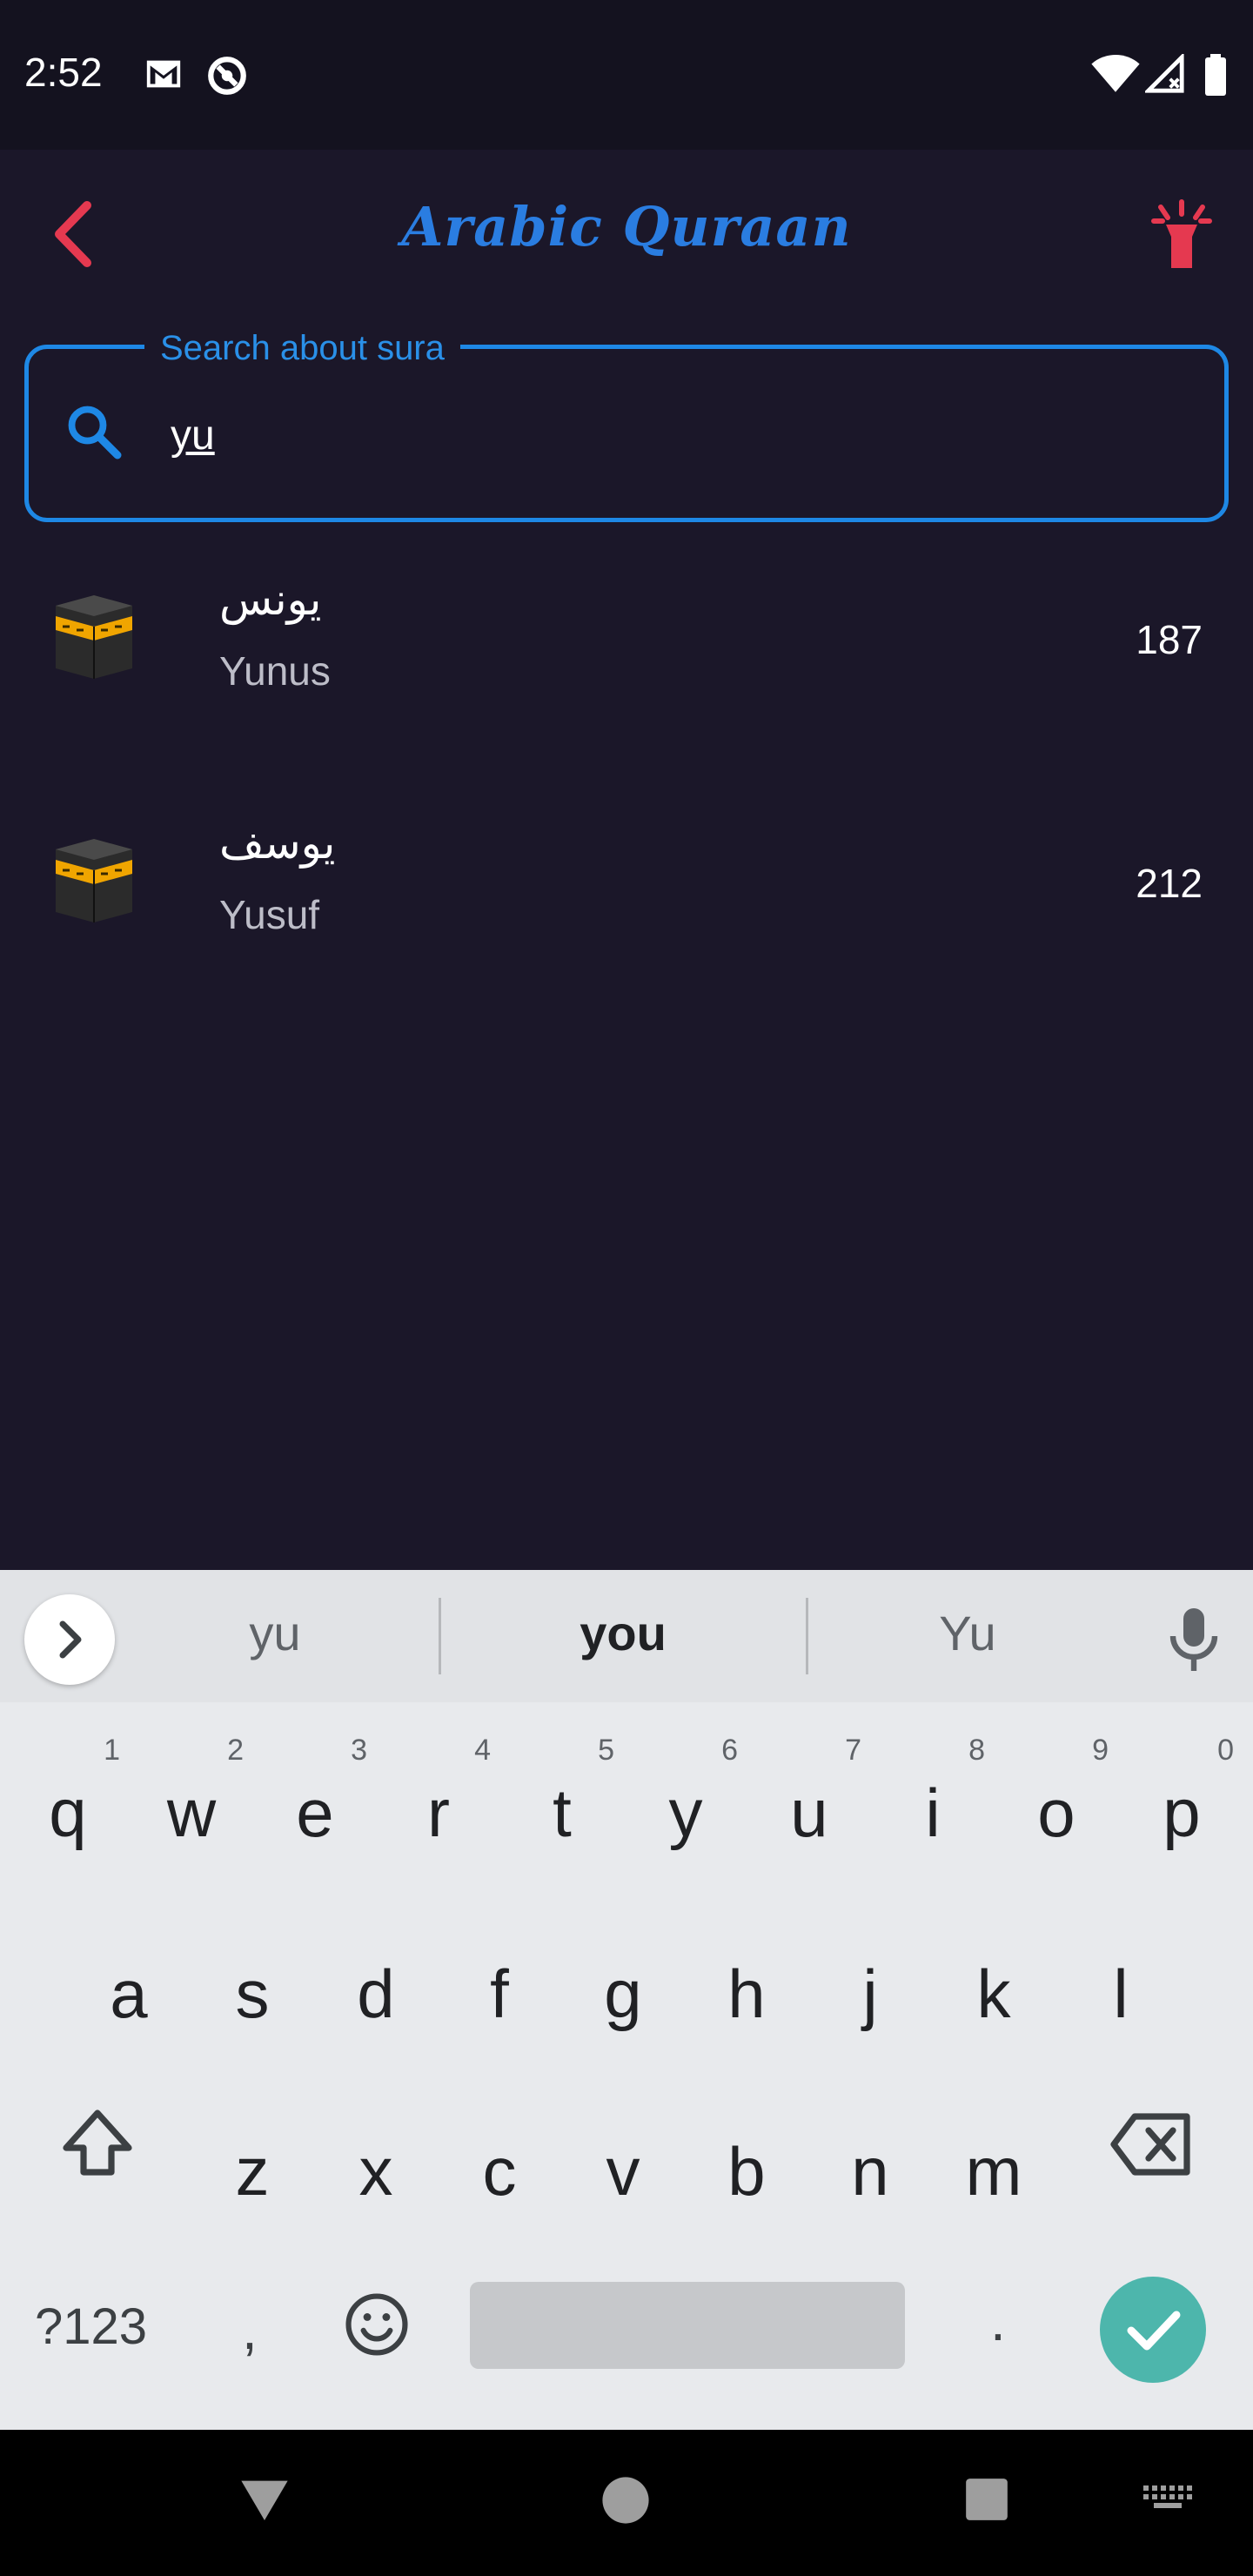  I want to click on key-y: 6y, so click(686, 1806).